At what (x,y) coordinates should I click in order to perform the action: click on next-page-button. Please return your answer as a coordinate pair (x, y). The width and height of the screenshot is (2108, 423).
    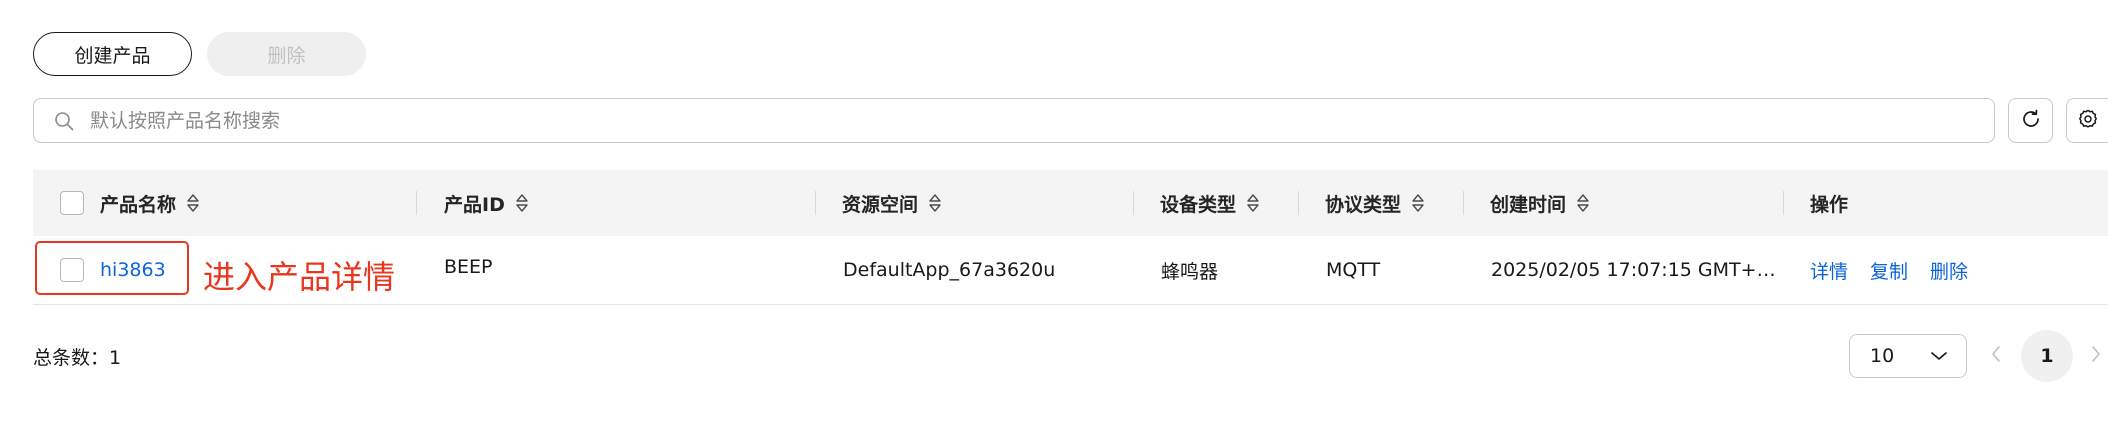
    Looking at the image, I should click on (2096, 356).